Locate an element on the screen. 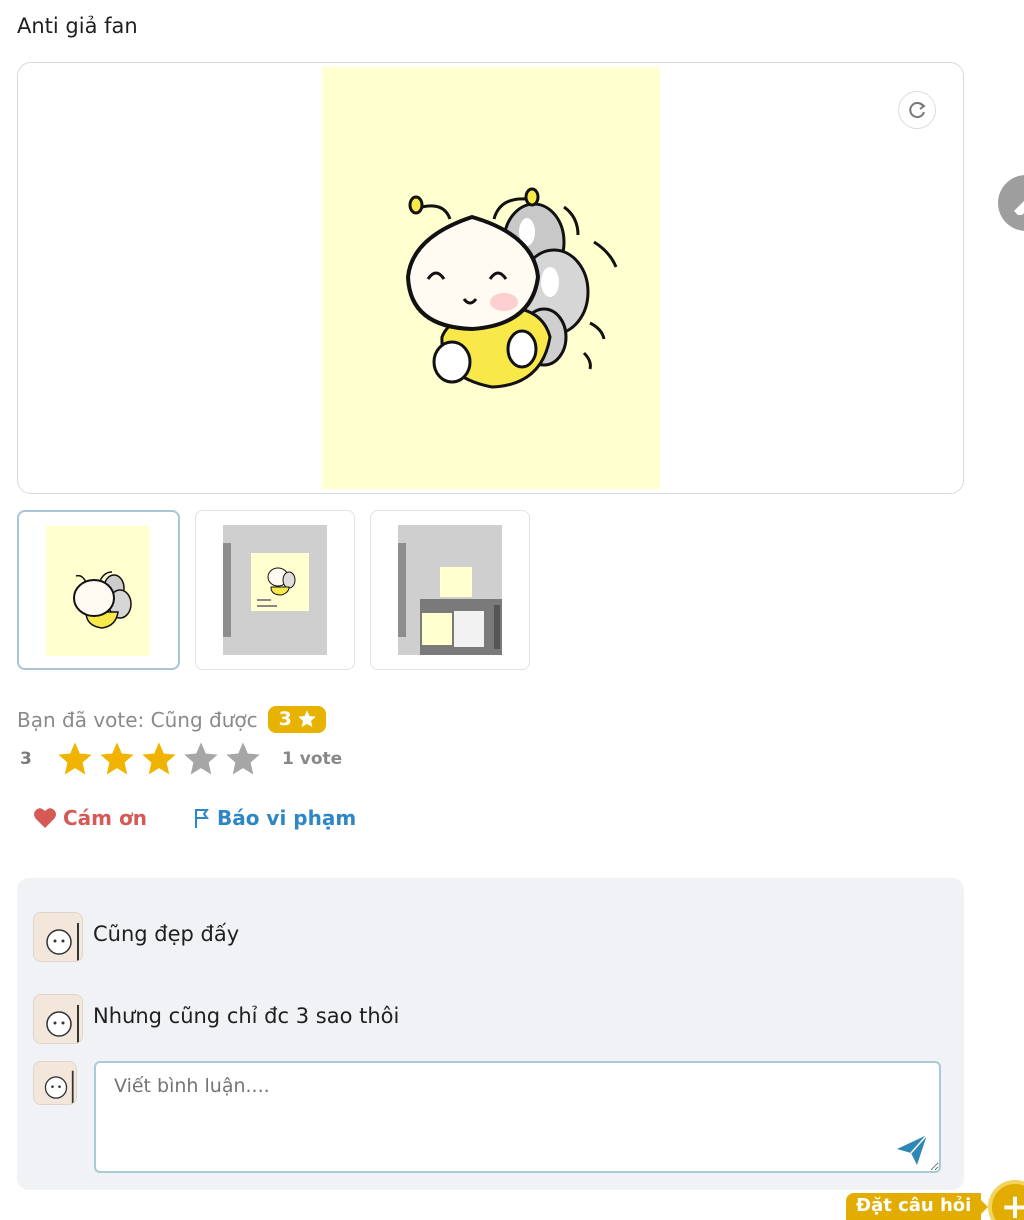 The height and width of the screenshot is (1220, 1024). report-label: Báo vi phạm is located at coordinates (286, 818).